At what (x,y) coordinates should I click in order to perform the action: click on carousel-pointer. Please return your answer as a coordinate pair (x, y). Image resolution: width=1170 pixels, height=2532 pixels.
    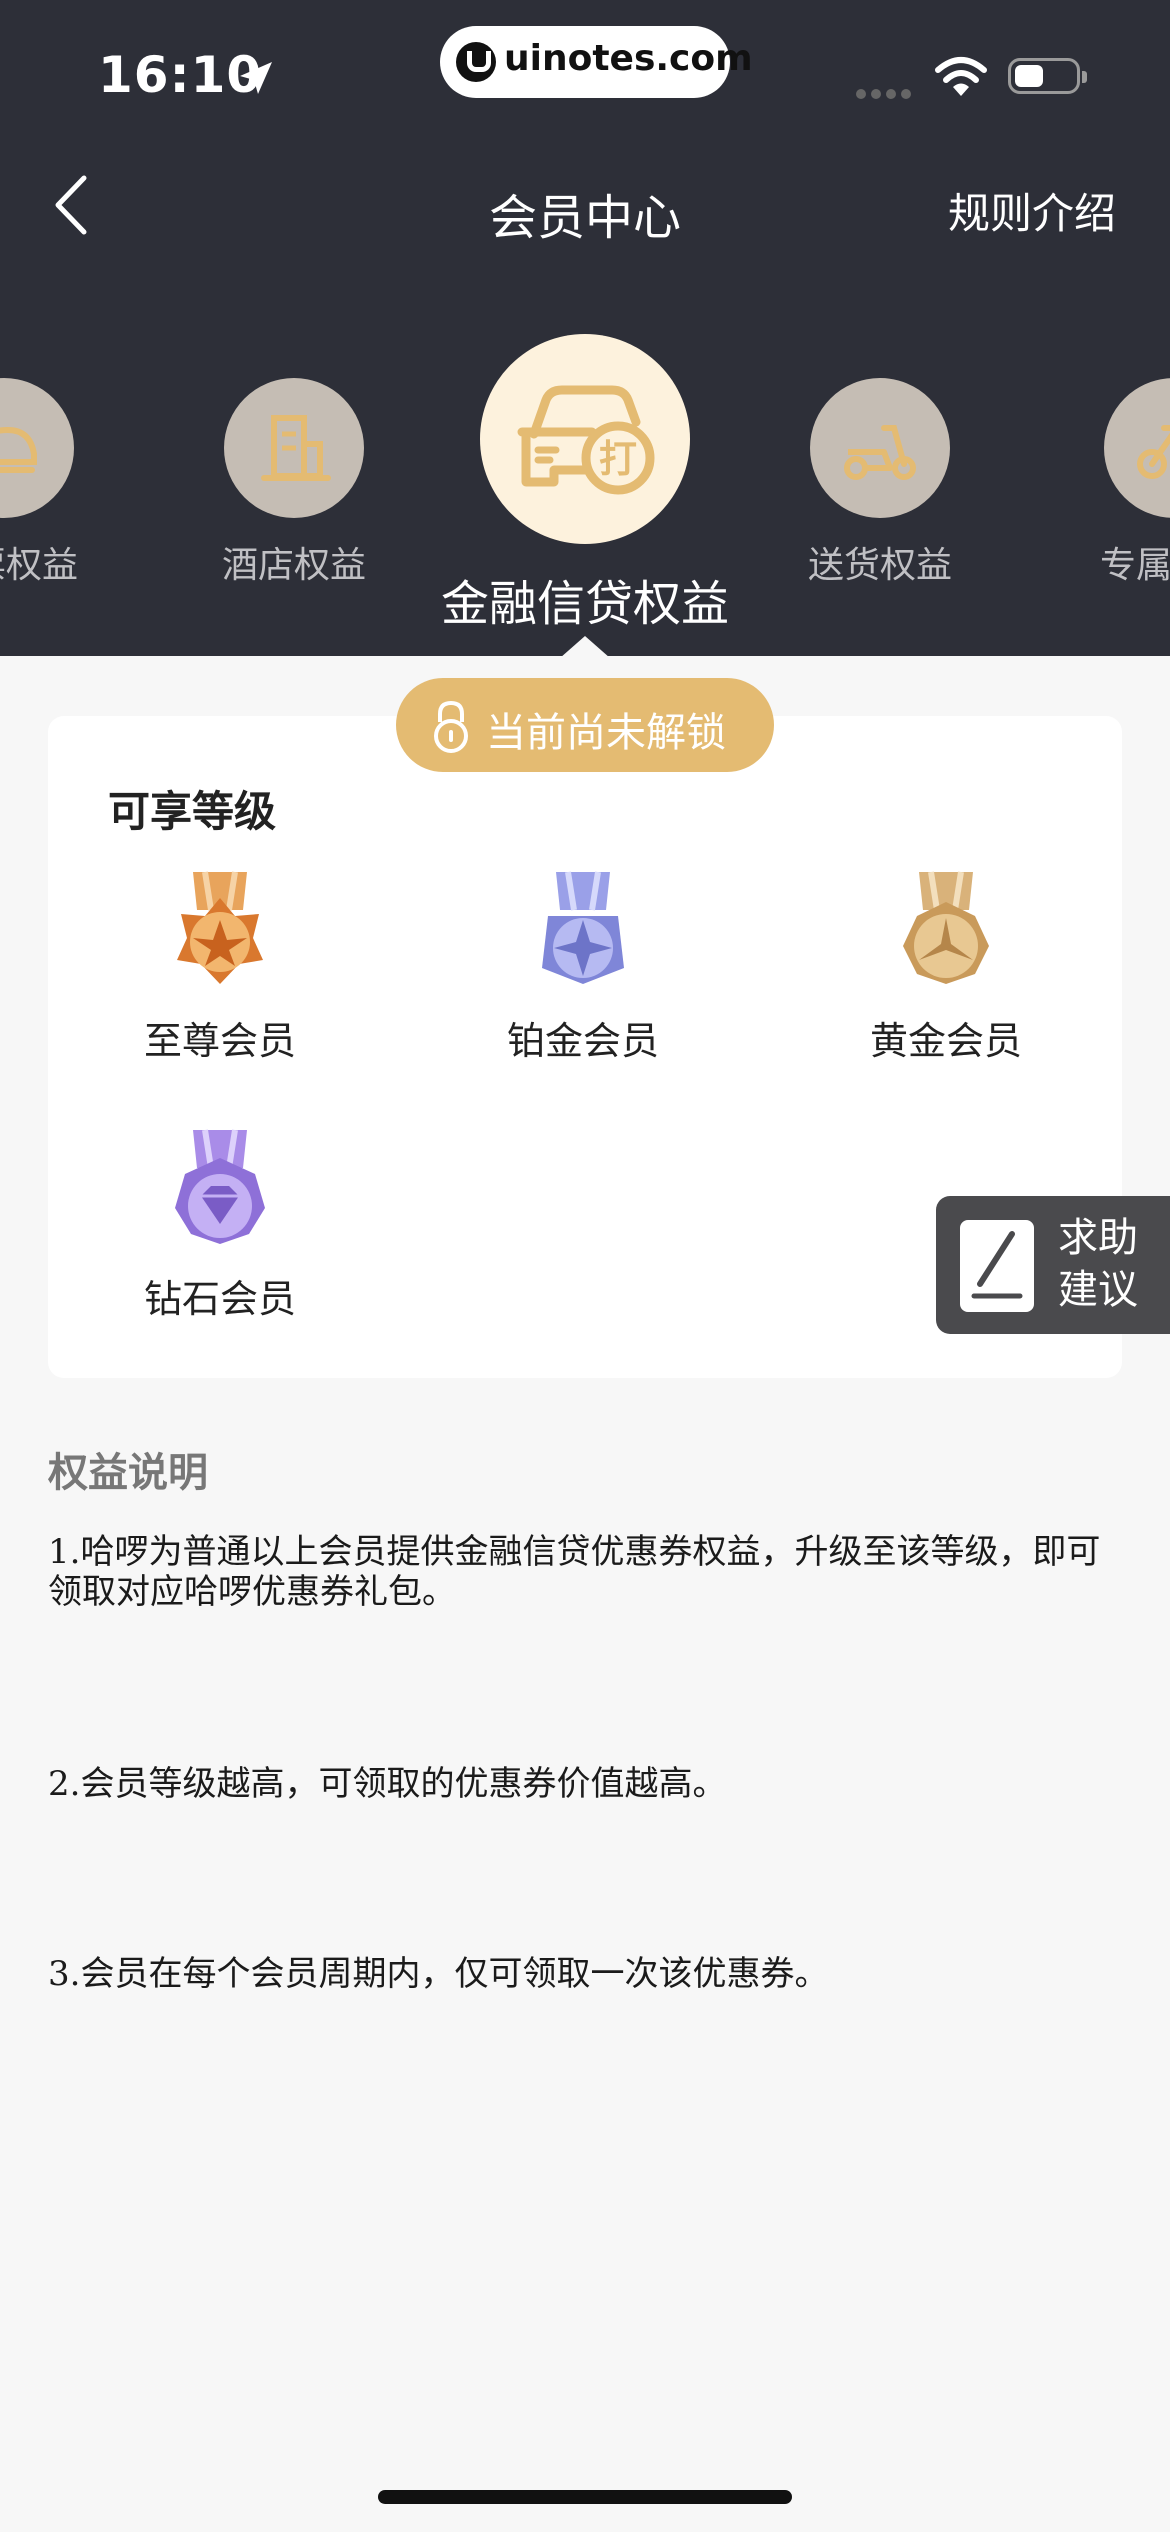
    Looking at the image, I should click on (585, 647).